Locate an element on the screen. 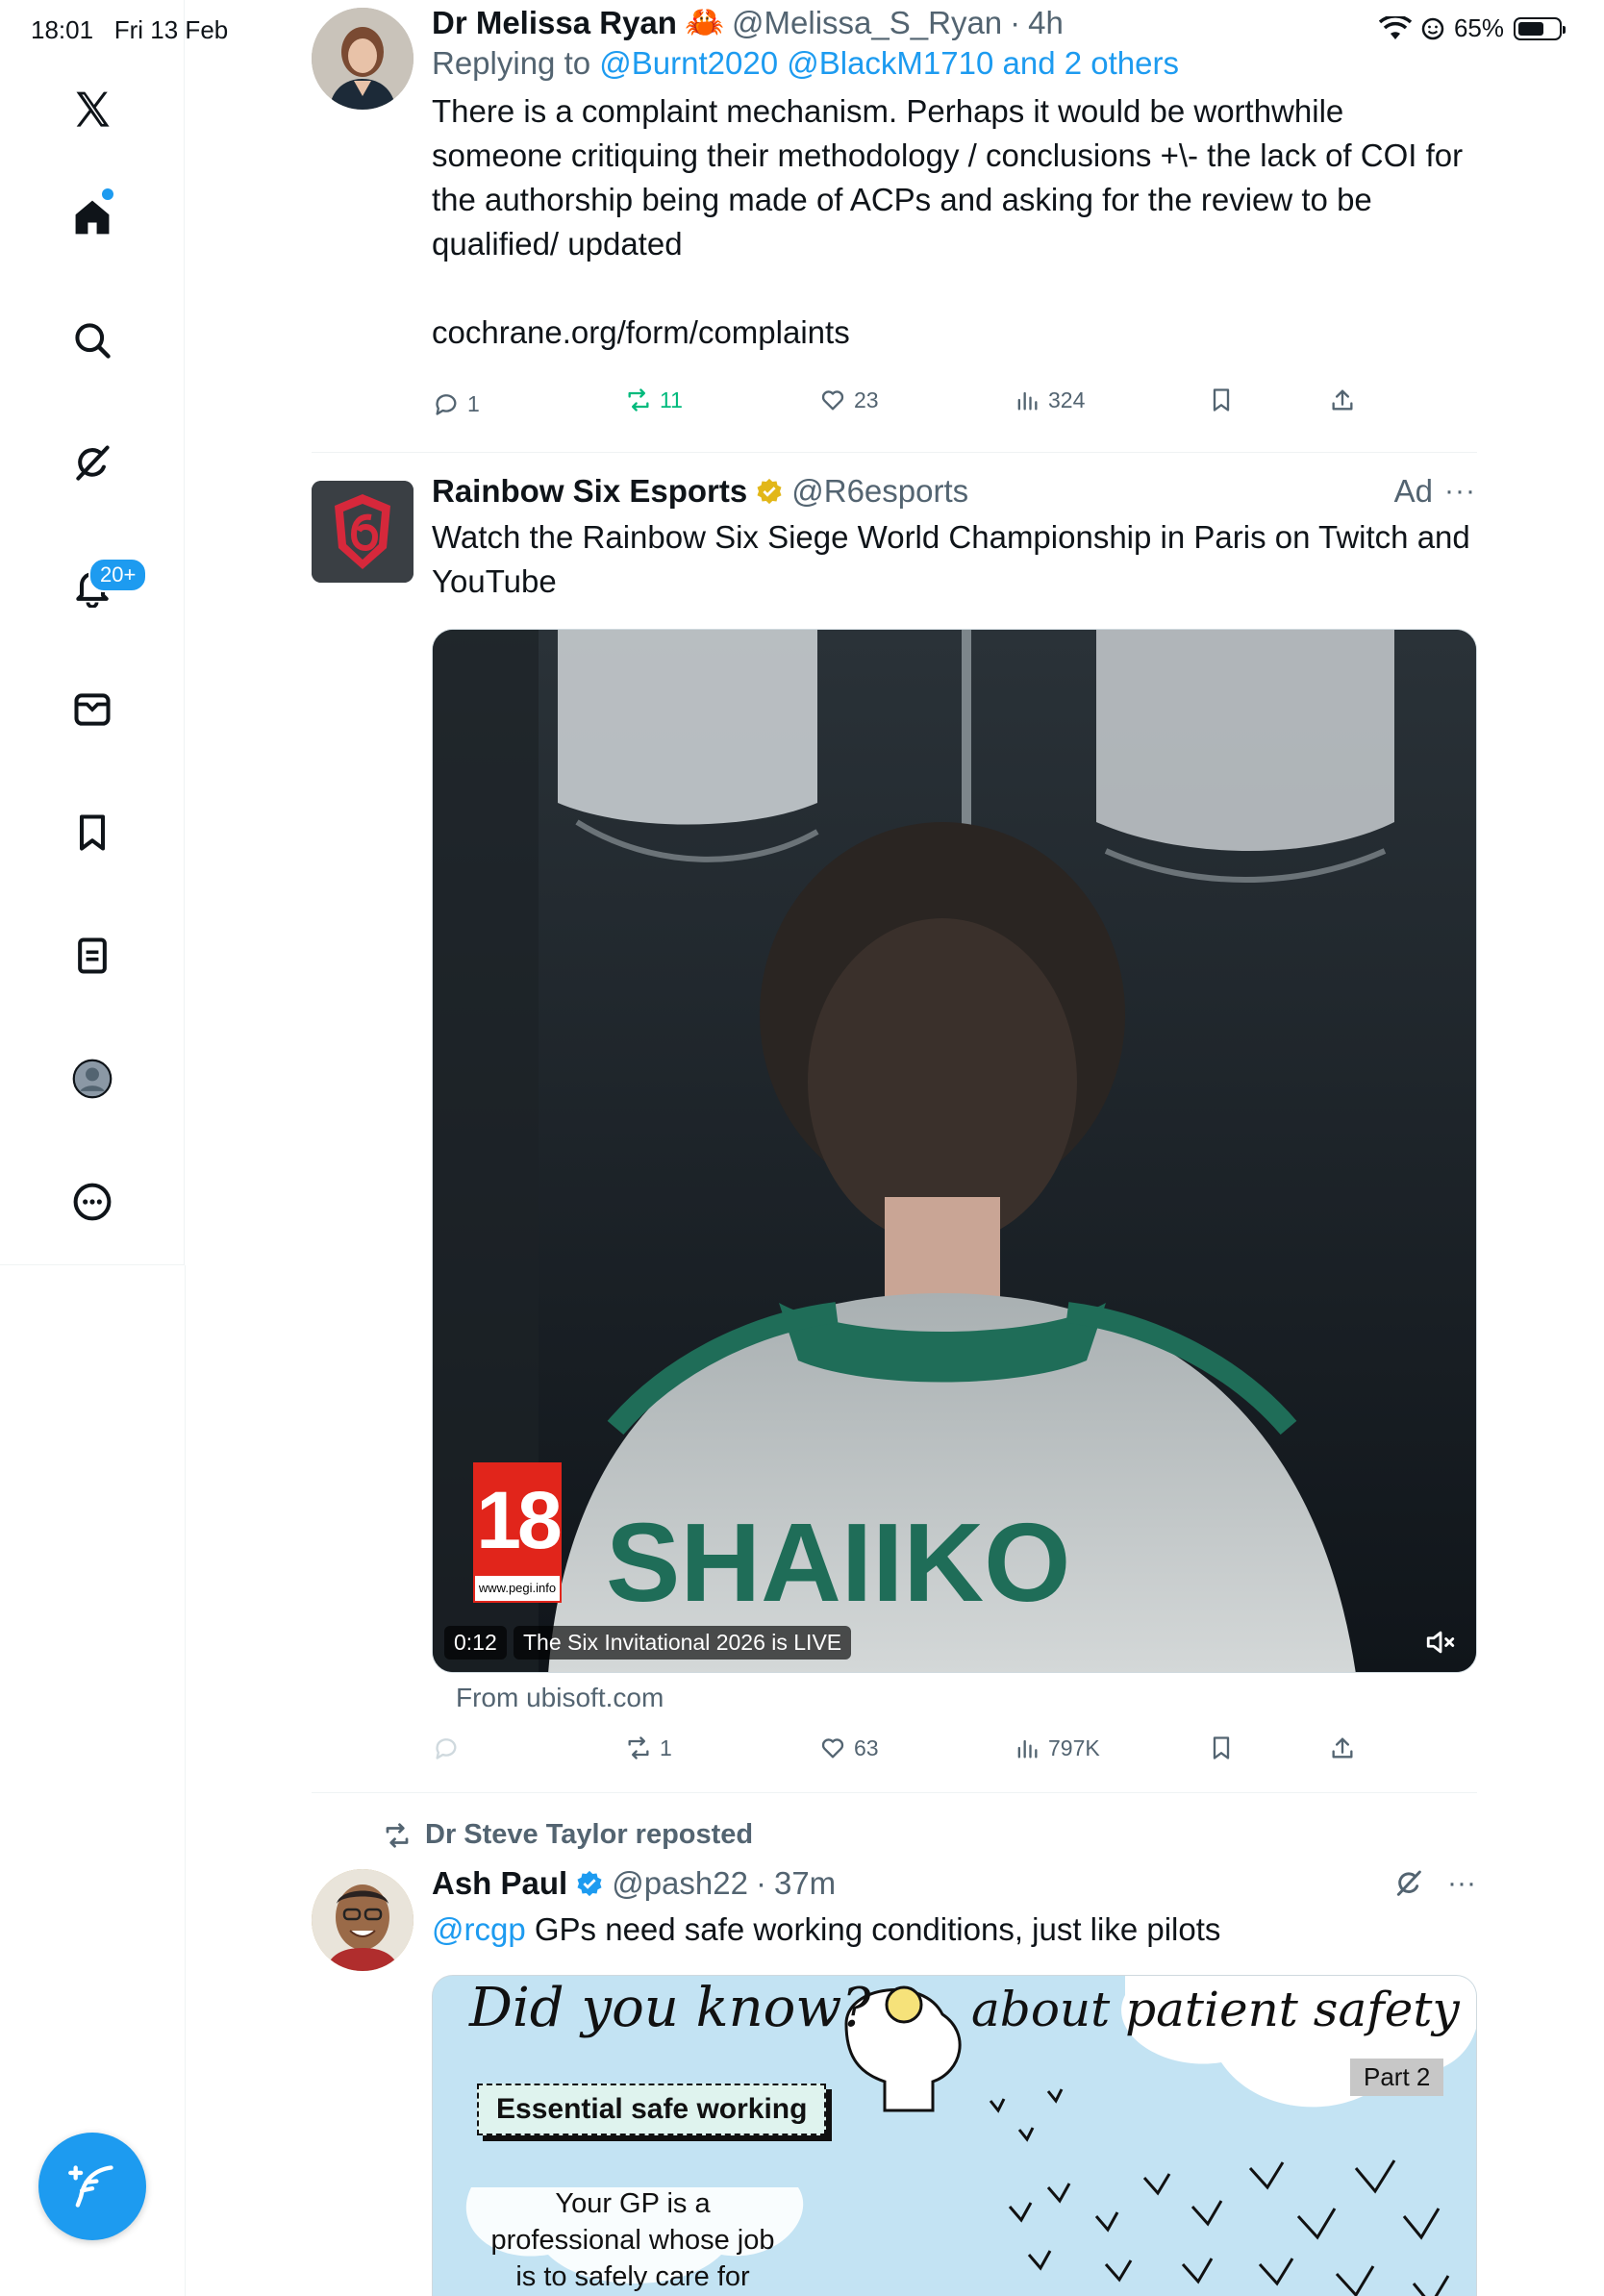 The height and width of the screenshot is (2296, 1604). avatar-rainbow-six is located at coordinates (363, 532).